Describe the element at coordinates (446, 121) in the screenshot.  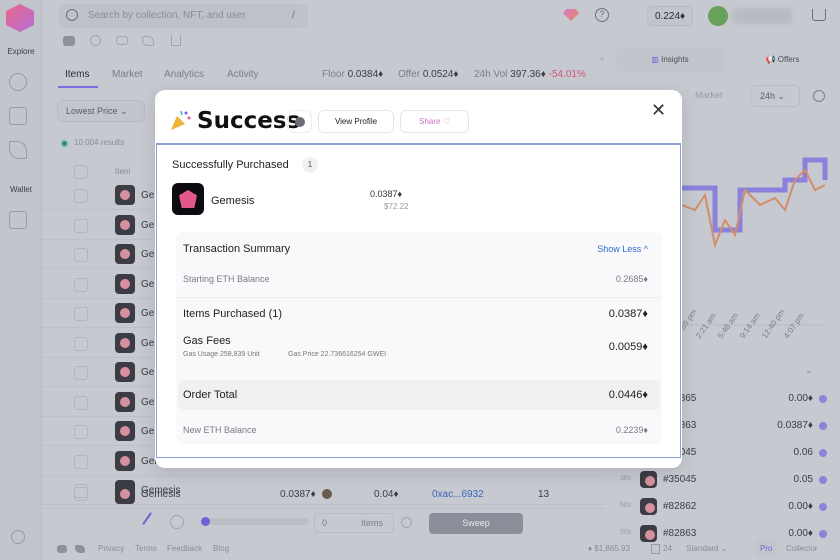
I see `twitter-share-icon: ♡` at that location.